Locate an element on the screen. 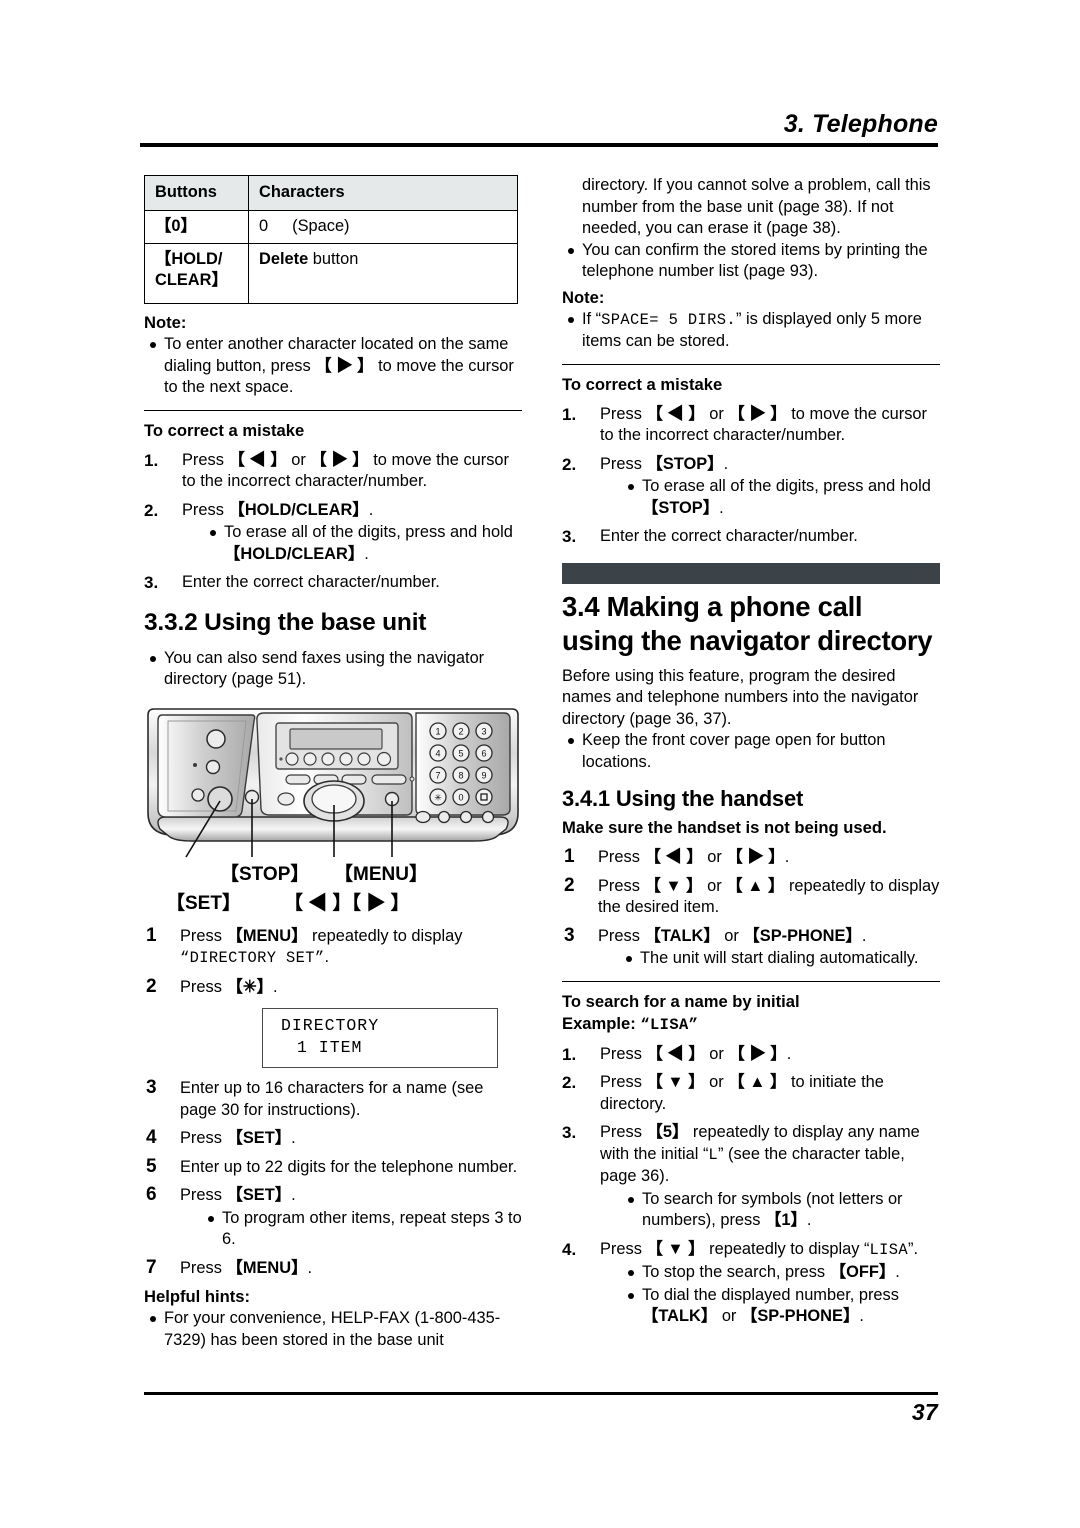  lcd-display: DIRECTORY 1 ITEM is located at coordinates (380, 1038).